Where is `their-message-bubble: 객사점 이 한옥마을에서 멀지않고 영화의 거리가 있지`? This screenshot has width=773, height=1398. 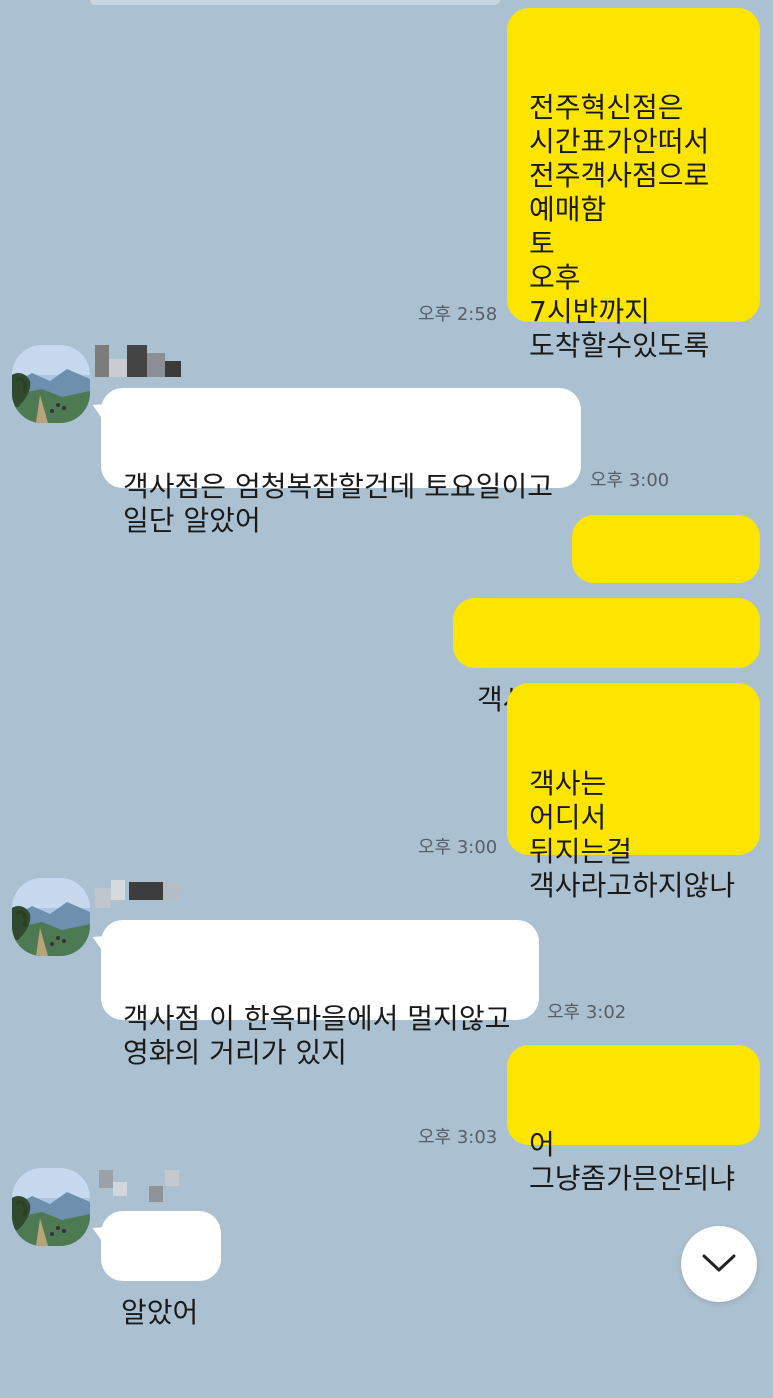 their-message-bubble: 객사점 이 한옥마을에서 멀지않고 영화의 거리가 있지 is located at coordinates (320, 994).